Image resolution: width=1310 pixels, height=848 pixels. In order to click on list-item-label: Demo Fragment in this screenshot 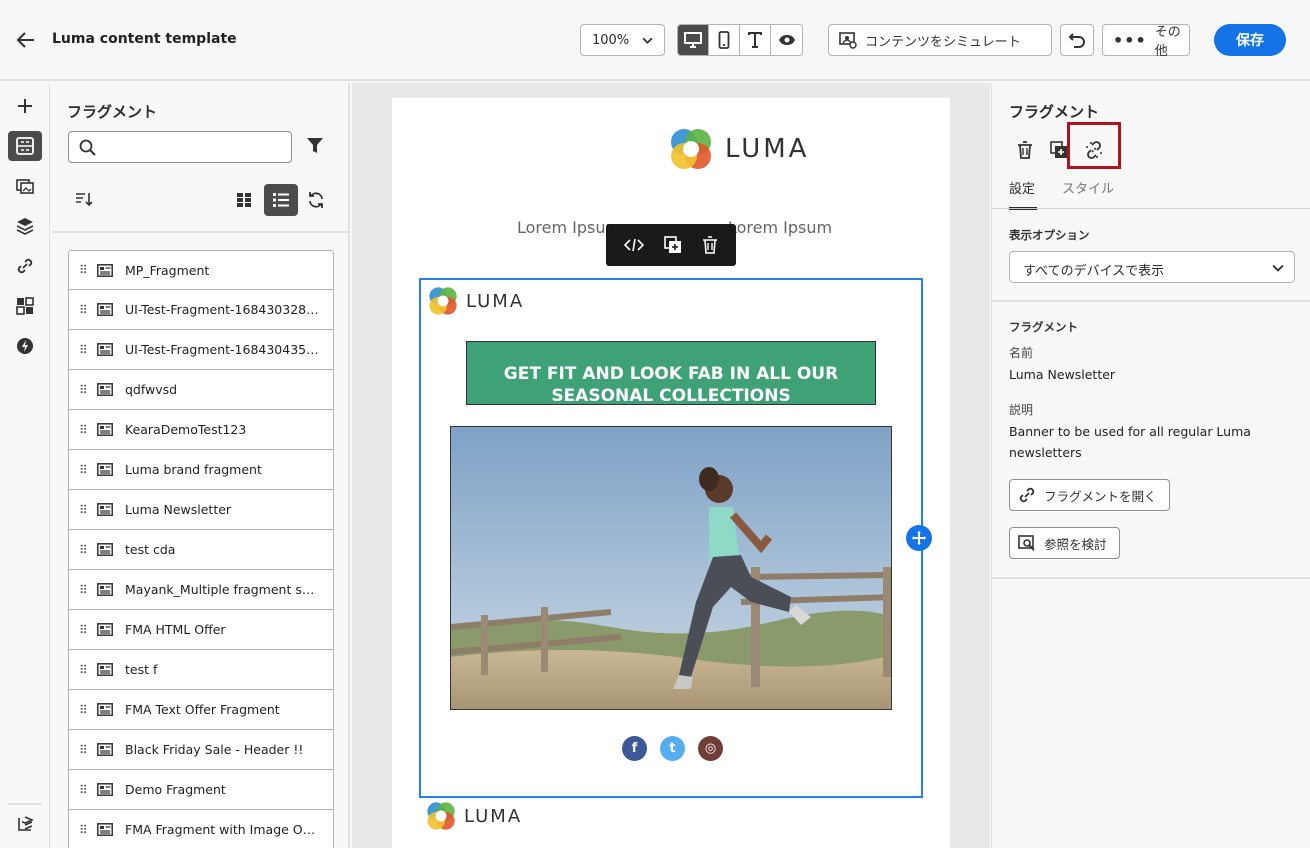, I will do `click(175, 789)`.